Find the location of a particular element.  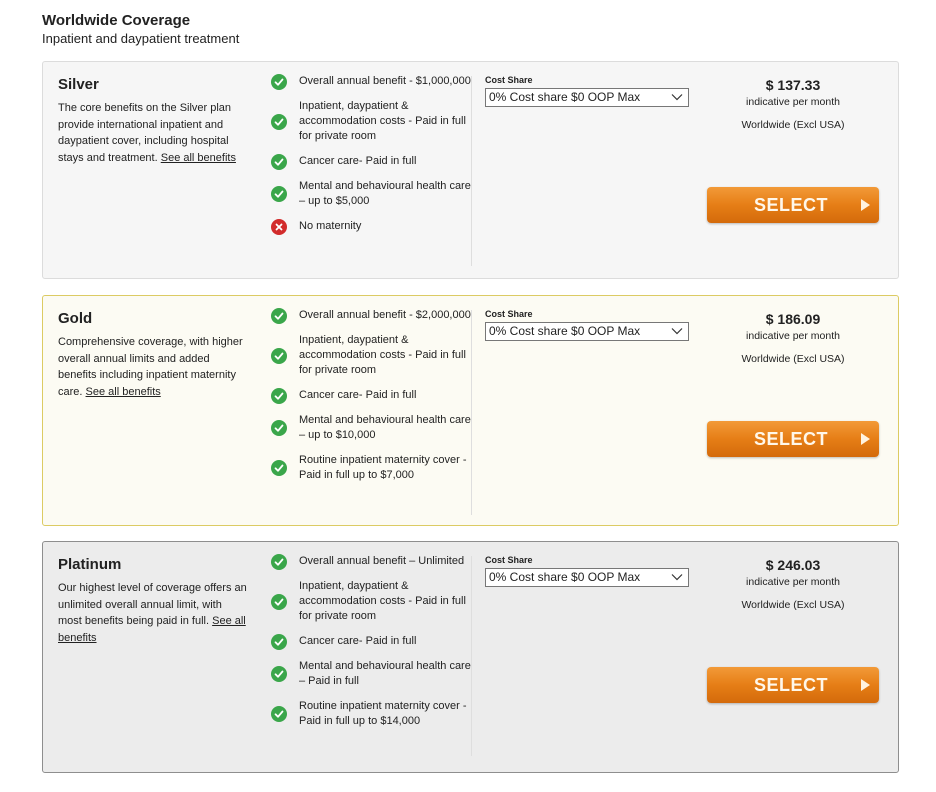

benefit-text: Overall annual benefit - $1,000,000 is located at coordinates (385, 81).